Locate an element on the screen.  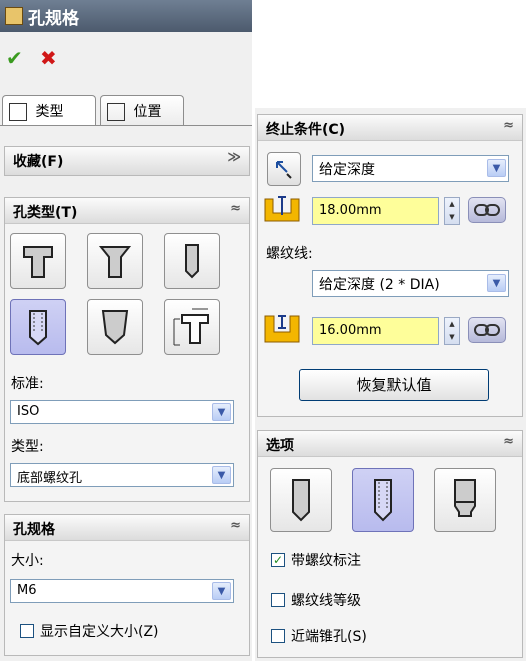
favorites-group: 收藏(F) ≫ is located at coordinates (127, 161).